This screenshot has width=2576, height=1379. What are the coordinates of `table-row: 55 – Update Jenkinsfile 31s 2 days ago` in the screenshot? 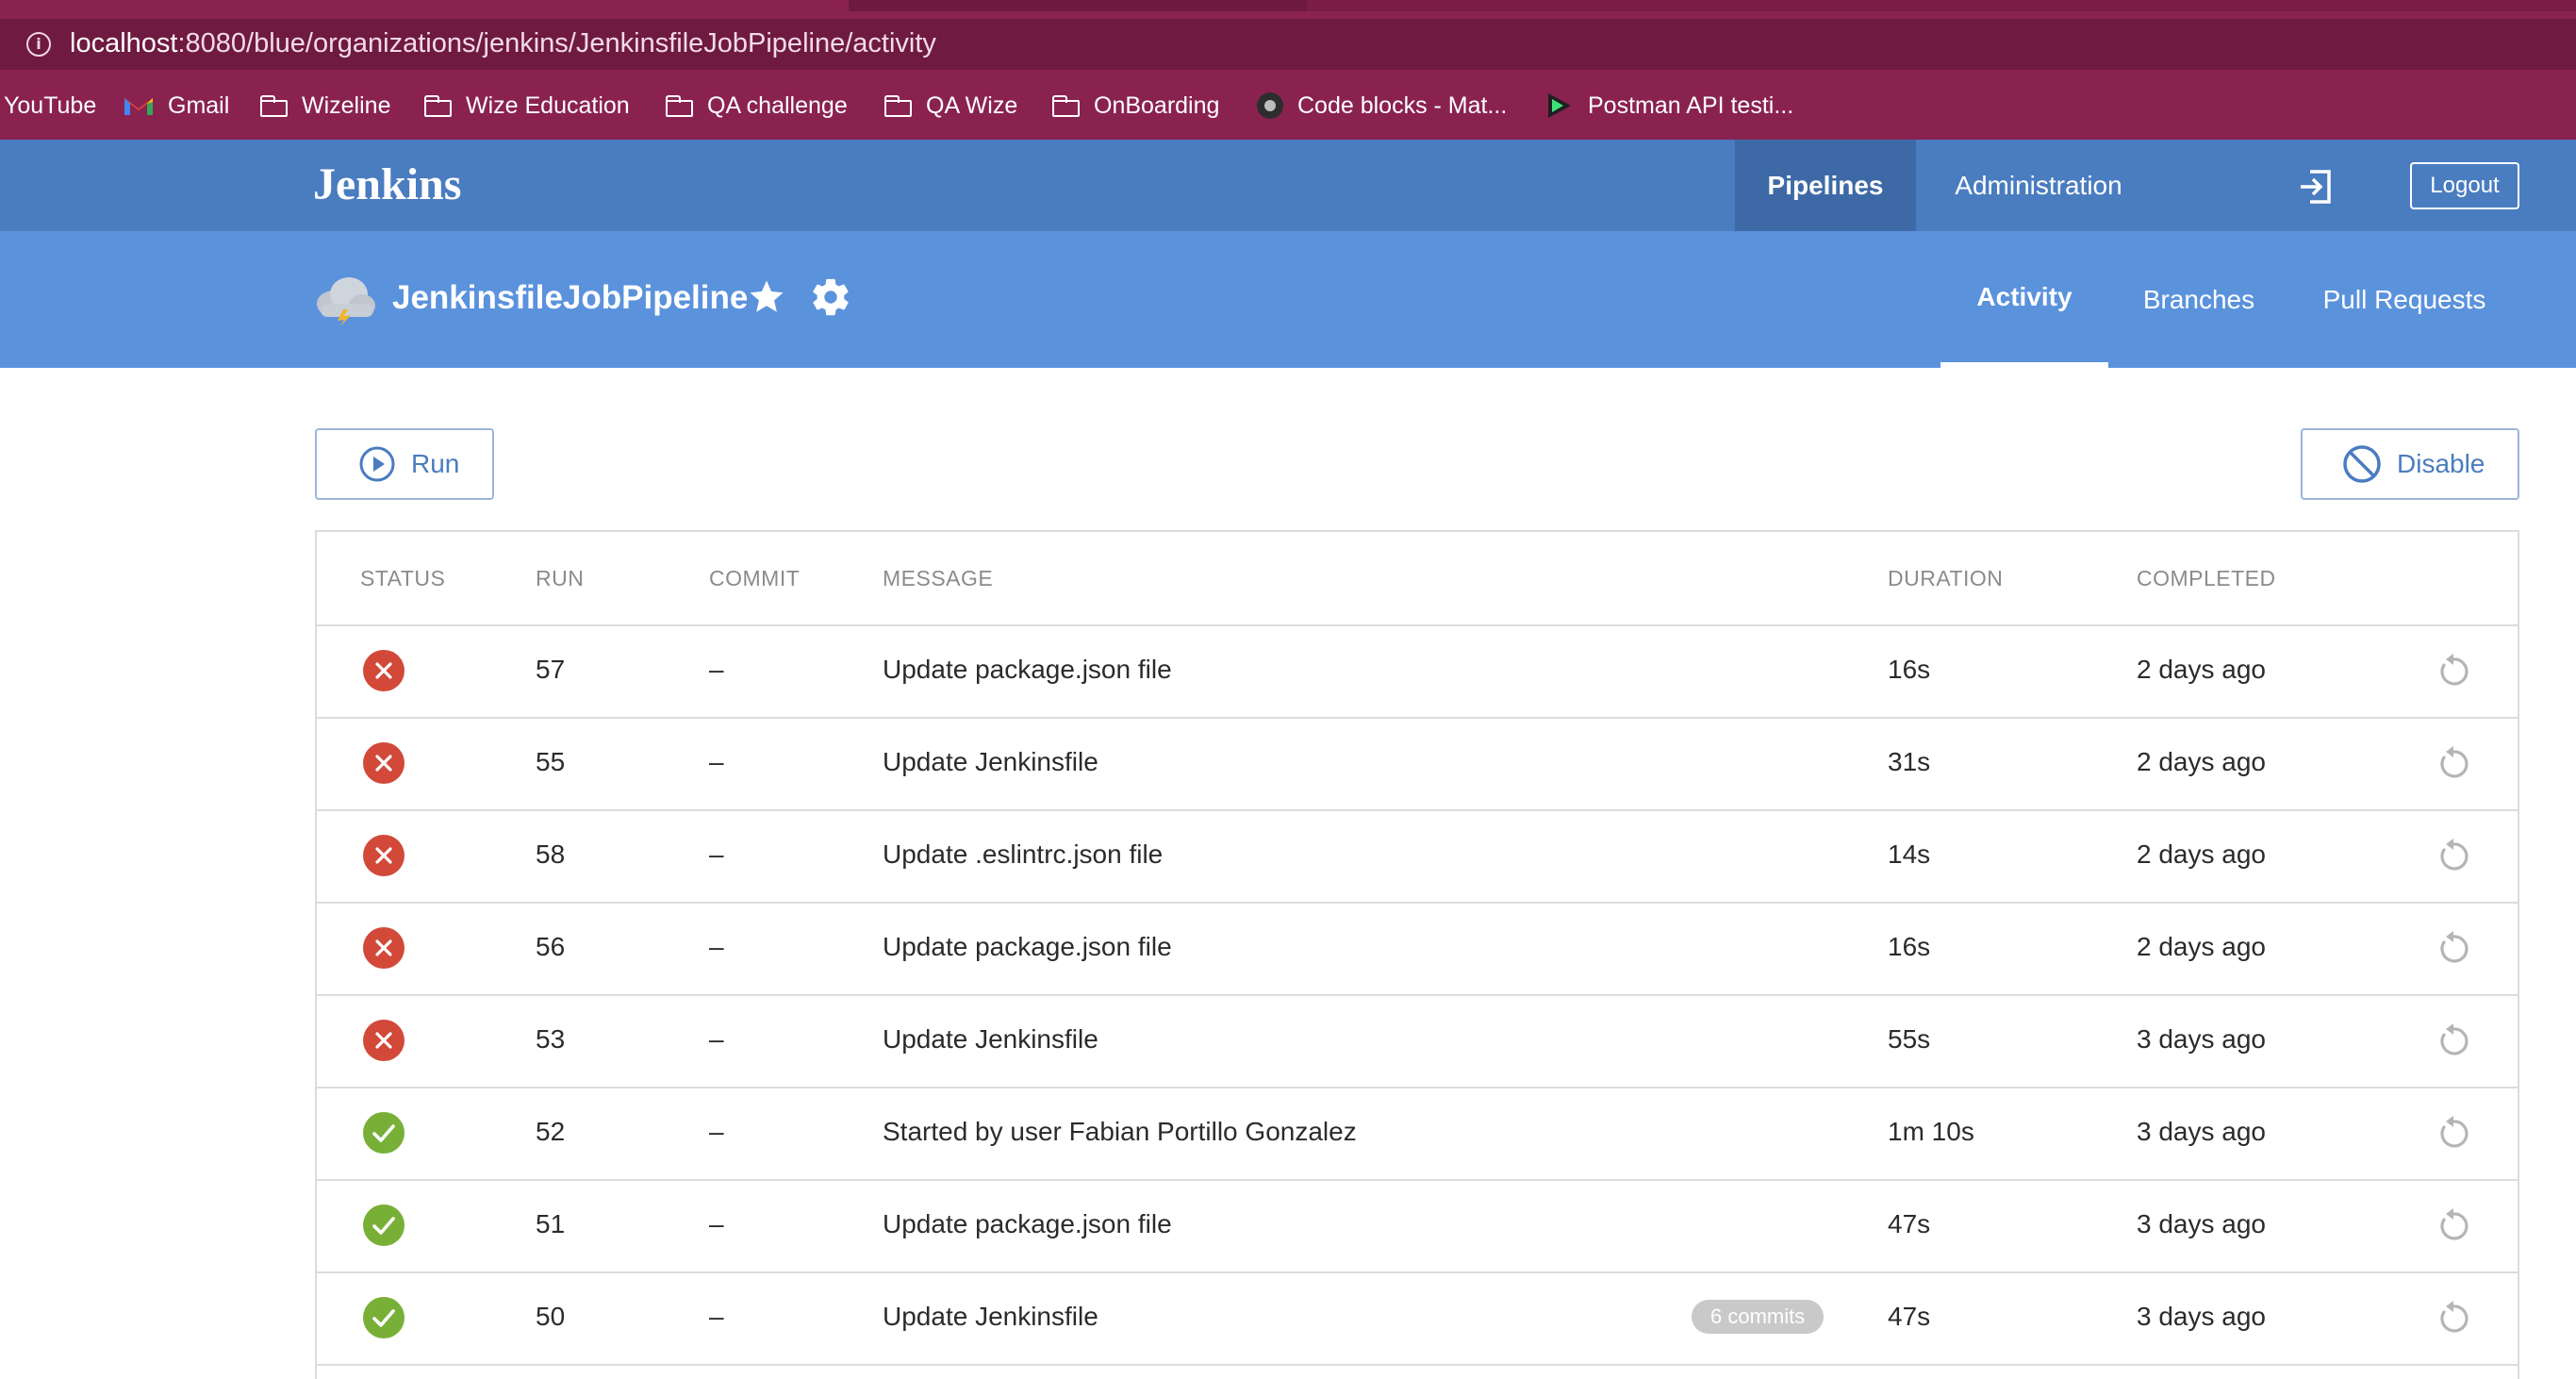 It's located at (1417, 764).